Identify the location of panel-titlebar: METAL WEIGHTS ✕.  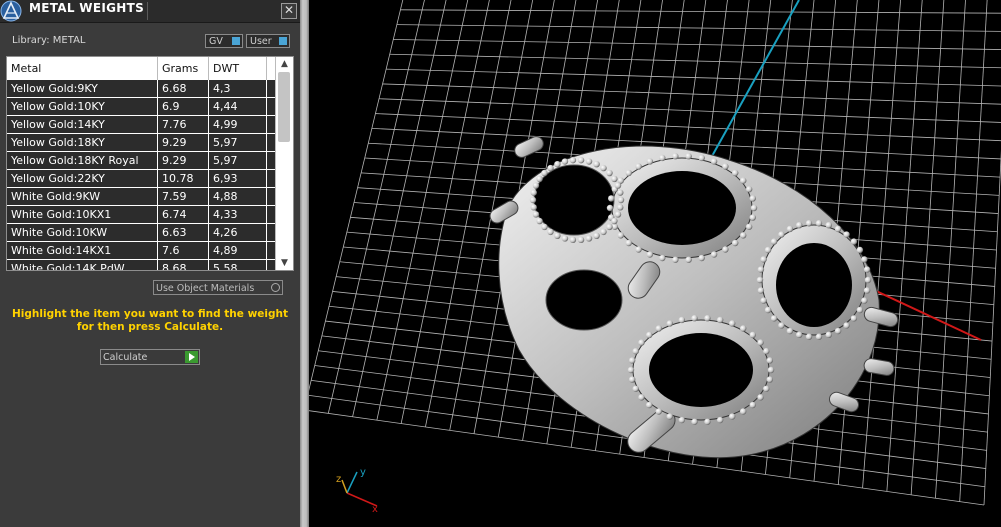
(150, 11).